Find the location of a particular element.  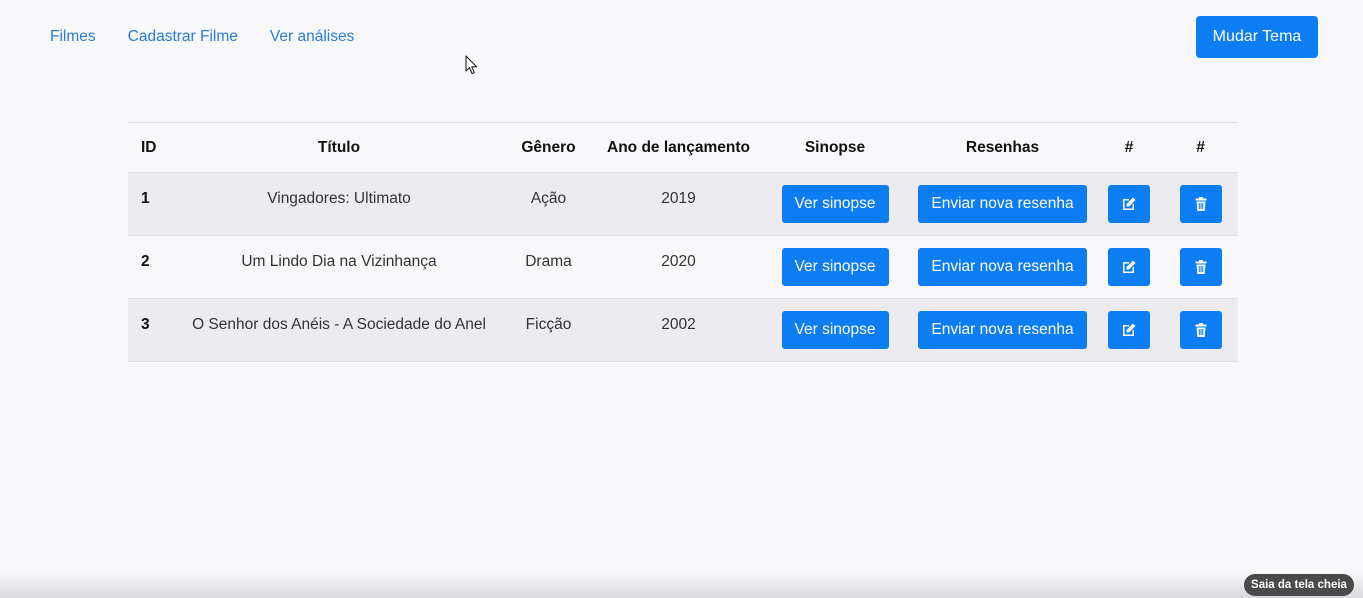

cell-genre: Ação is located at coordinates (548, 204).